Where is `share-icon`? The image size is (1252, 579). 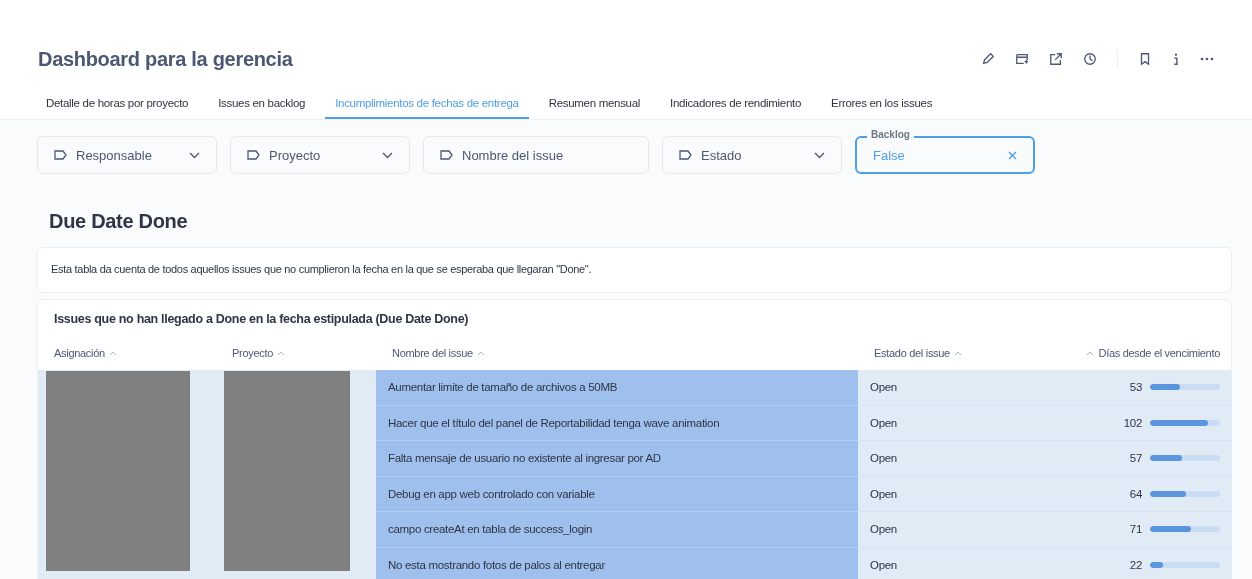 share-icon is located at coordinates (1056, 59).